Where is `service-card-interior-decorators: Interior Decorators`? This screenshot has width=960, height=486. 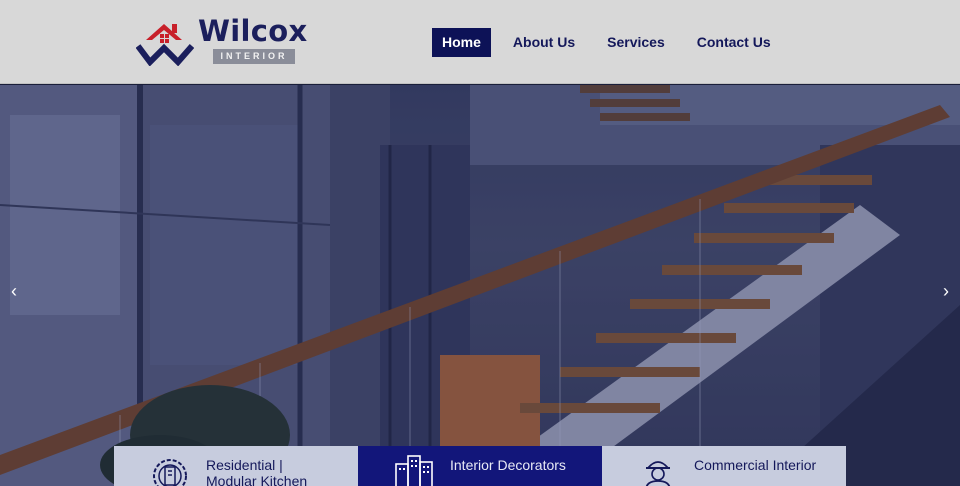
service-card-interior-decorators: Interior Decorators is located at coordinates (480, 466).